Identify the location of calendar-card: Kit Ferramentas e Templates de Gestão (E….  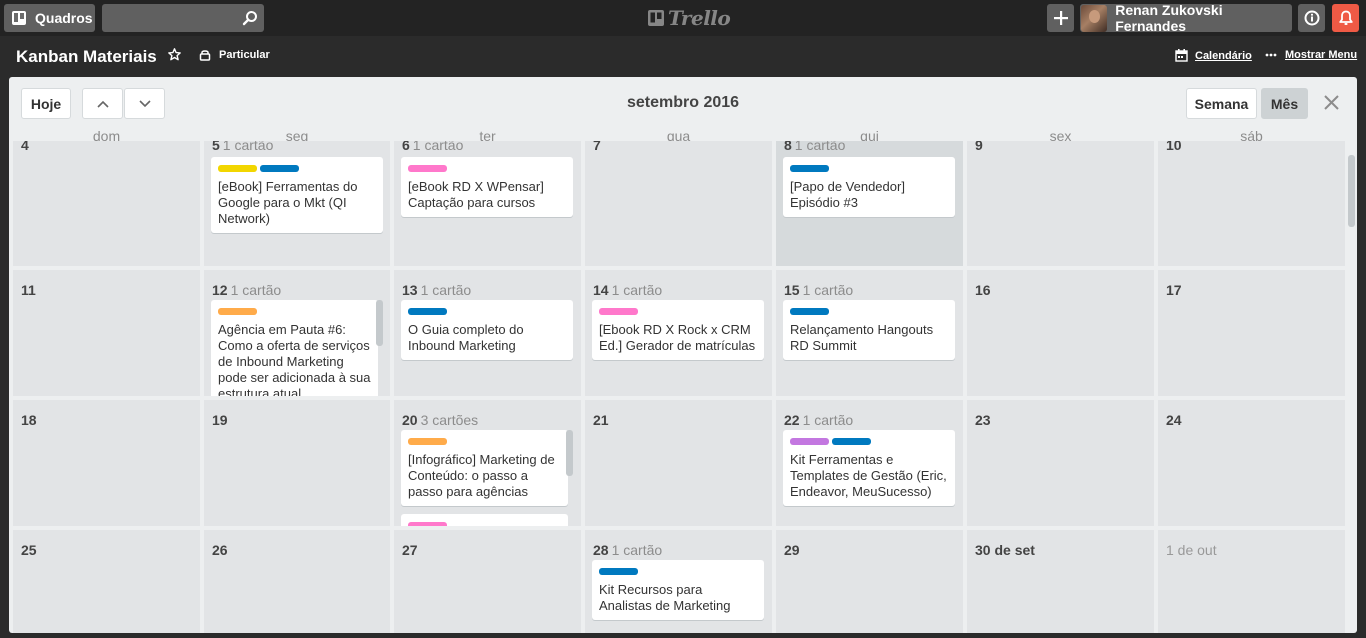
(869, 468).